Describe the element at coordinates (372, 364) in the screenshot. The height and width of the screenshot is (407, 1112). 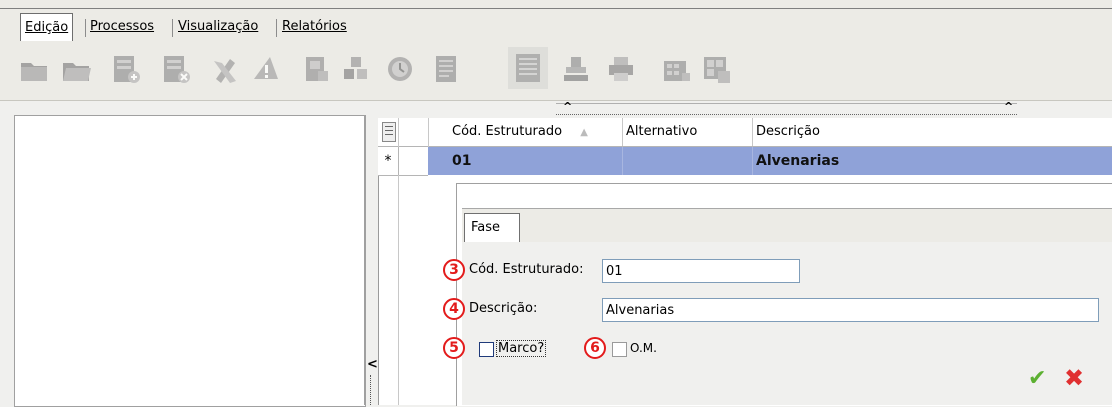
I see `splitter-arrow-icon: <` at that location.